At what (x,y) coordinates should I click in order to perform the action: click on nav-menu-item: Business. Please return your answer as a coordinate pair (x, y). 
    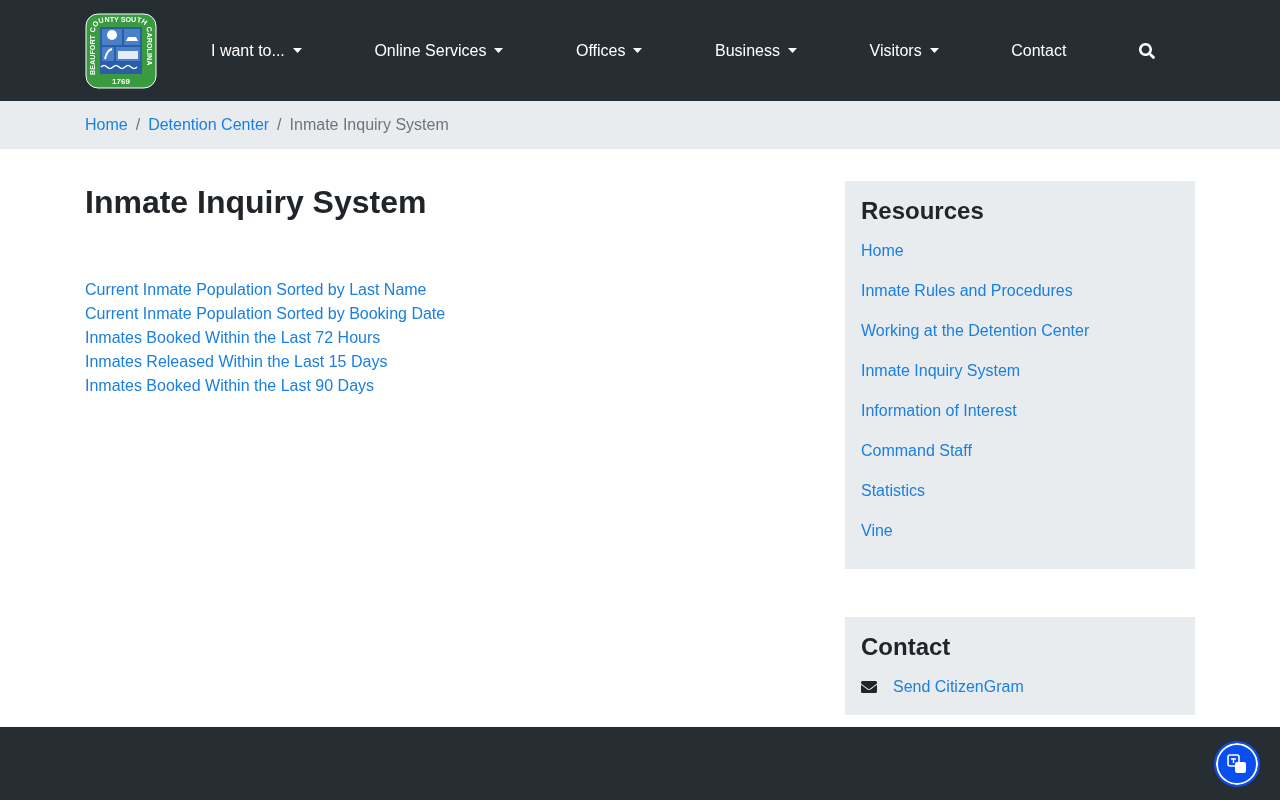
    Looking at the image, I should click on (756, 50).